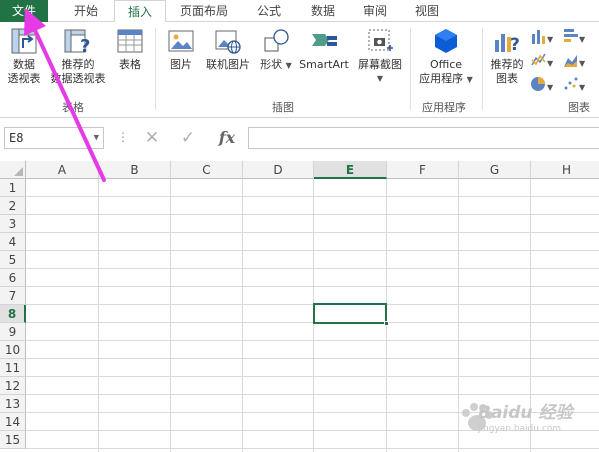 This screenshot has width=599, height=452. Describe the element at coordinates (278, 170) in the screenshot. I see `column-header-d: D` at that location.